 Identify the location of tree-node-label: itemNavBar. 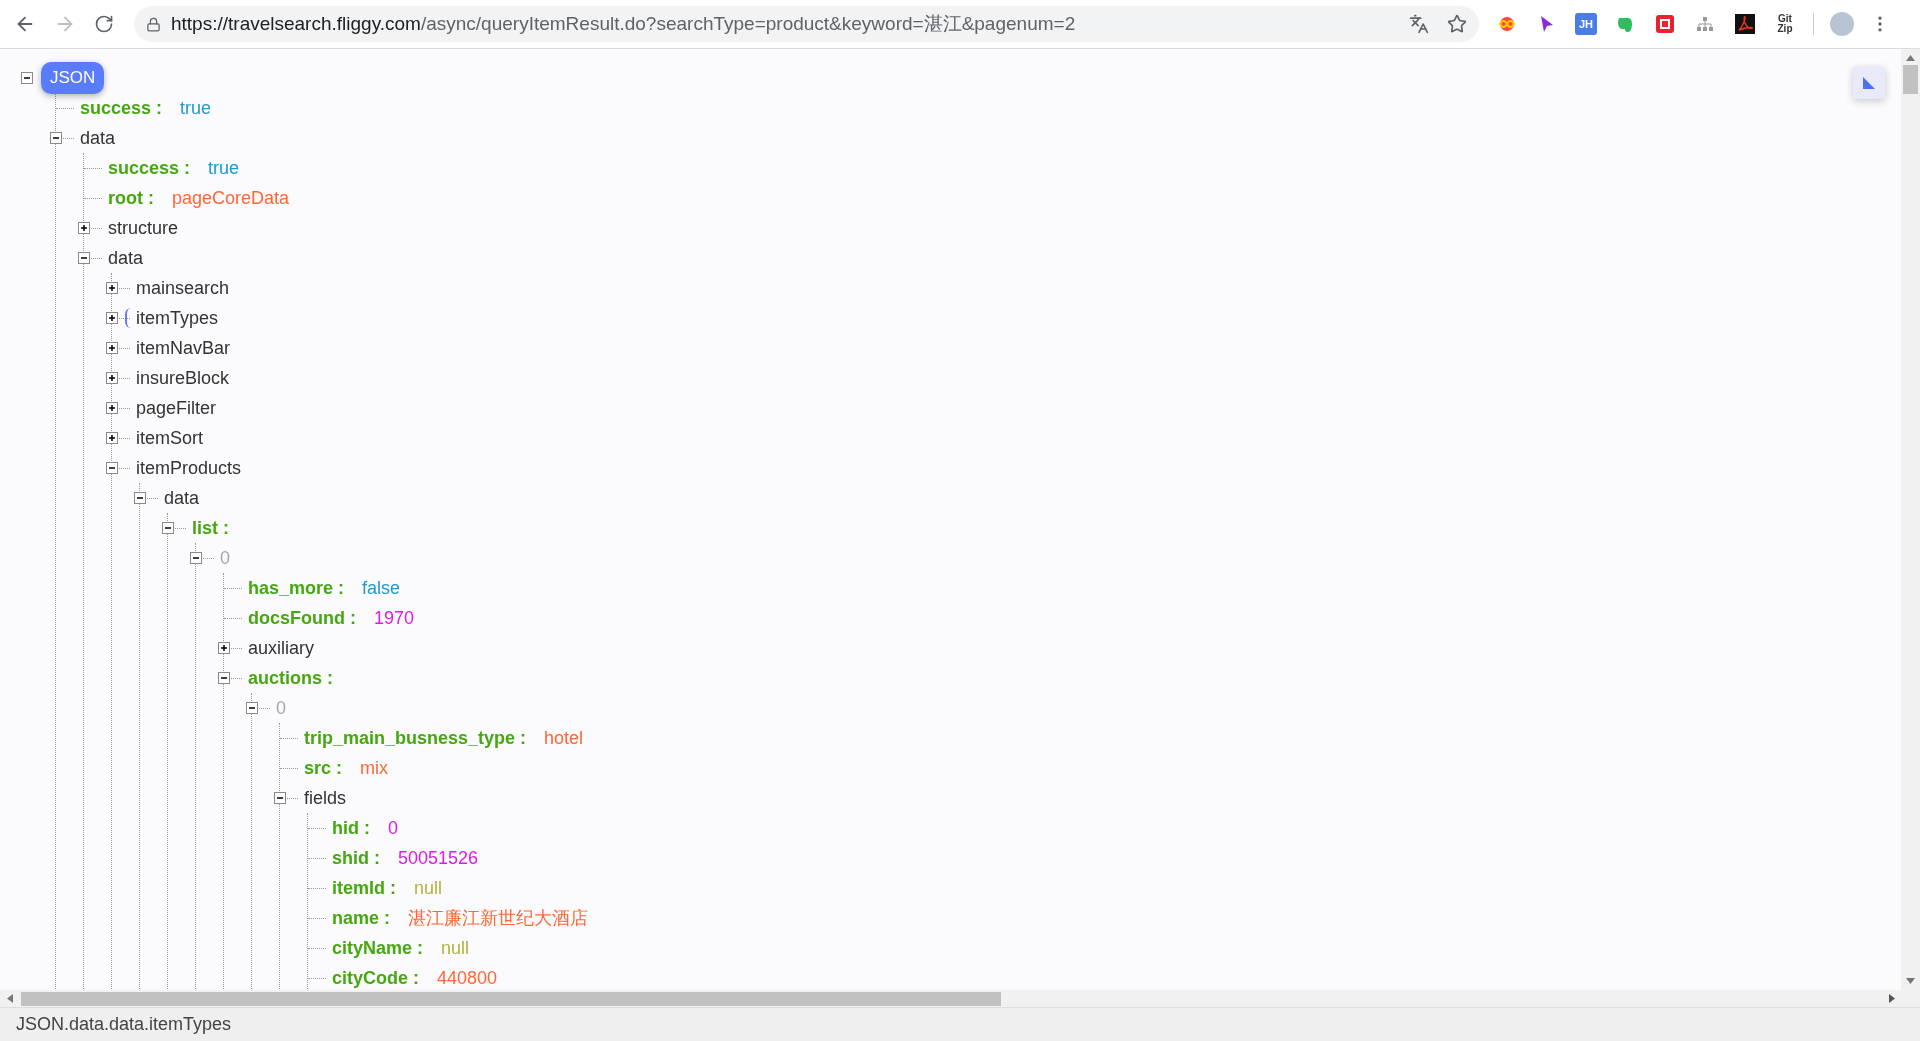
(183, 348).